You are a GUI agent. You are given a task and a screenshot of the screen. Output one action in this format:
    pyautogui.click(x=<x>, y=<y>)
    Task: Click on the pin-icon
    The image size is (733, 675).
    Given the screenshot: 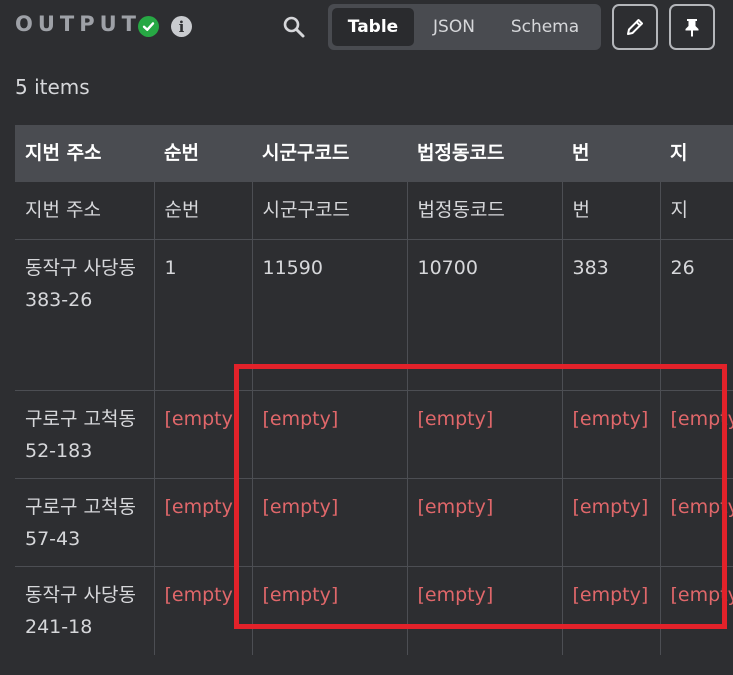 What is the action you would take?
    pyautogui.click(x=692, y=28)
    